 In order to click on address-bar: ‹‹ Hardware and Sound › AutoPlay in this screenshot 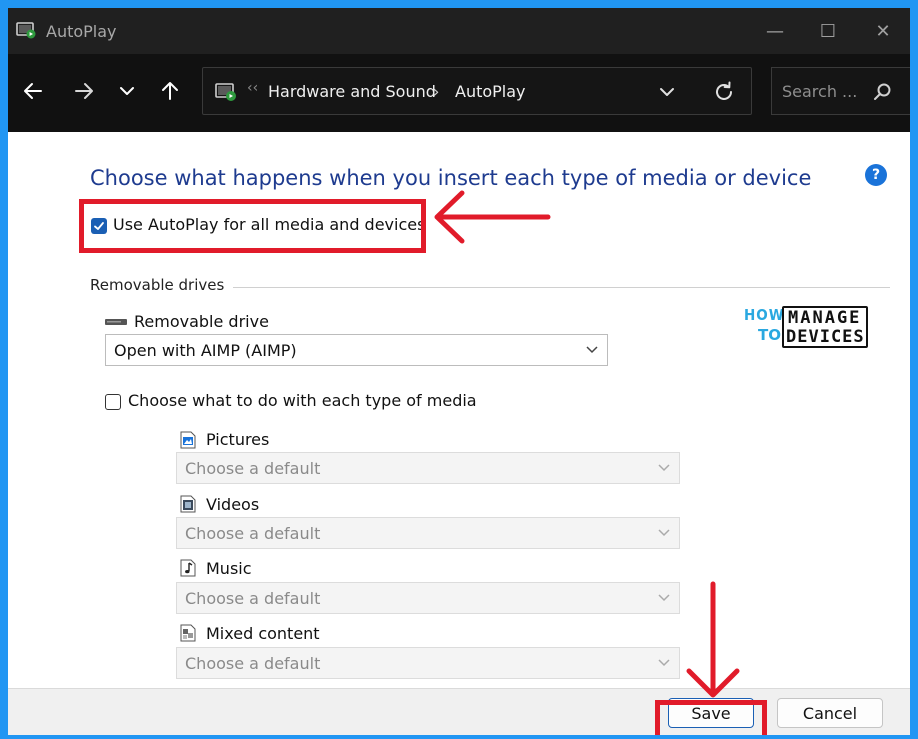, I will do `click(477, 91)`.